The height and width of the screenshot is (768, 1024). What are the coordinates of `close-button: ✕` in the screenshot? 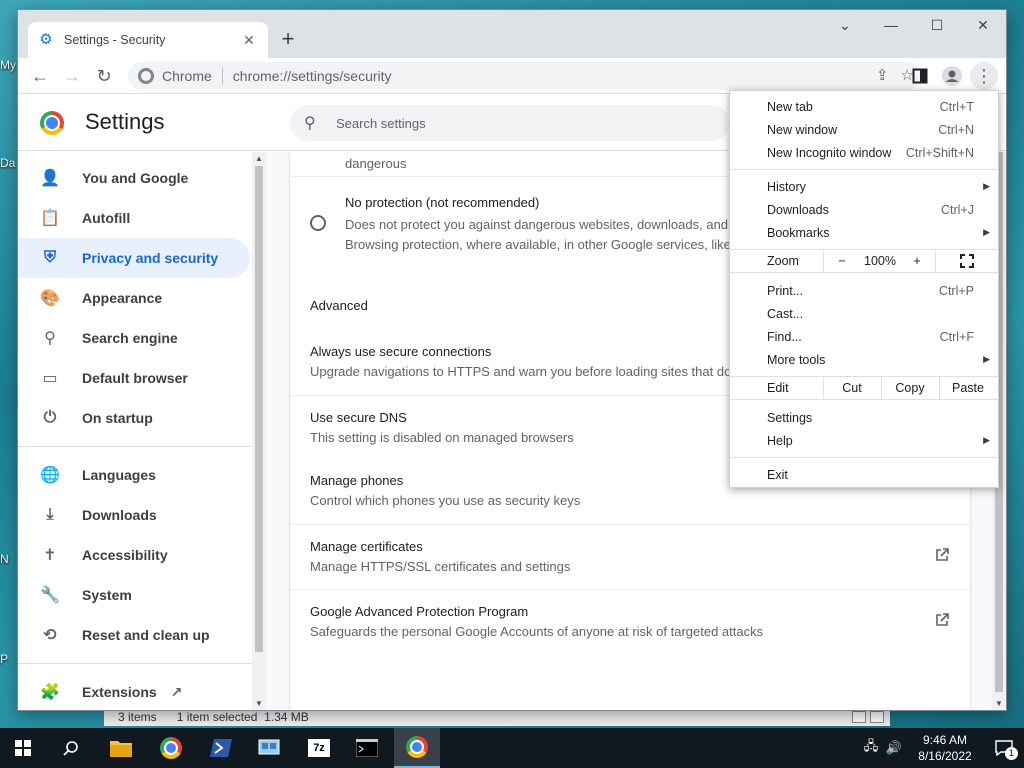 It's located at (983, 25).